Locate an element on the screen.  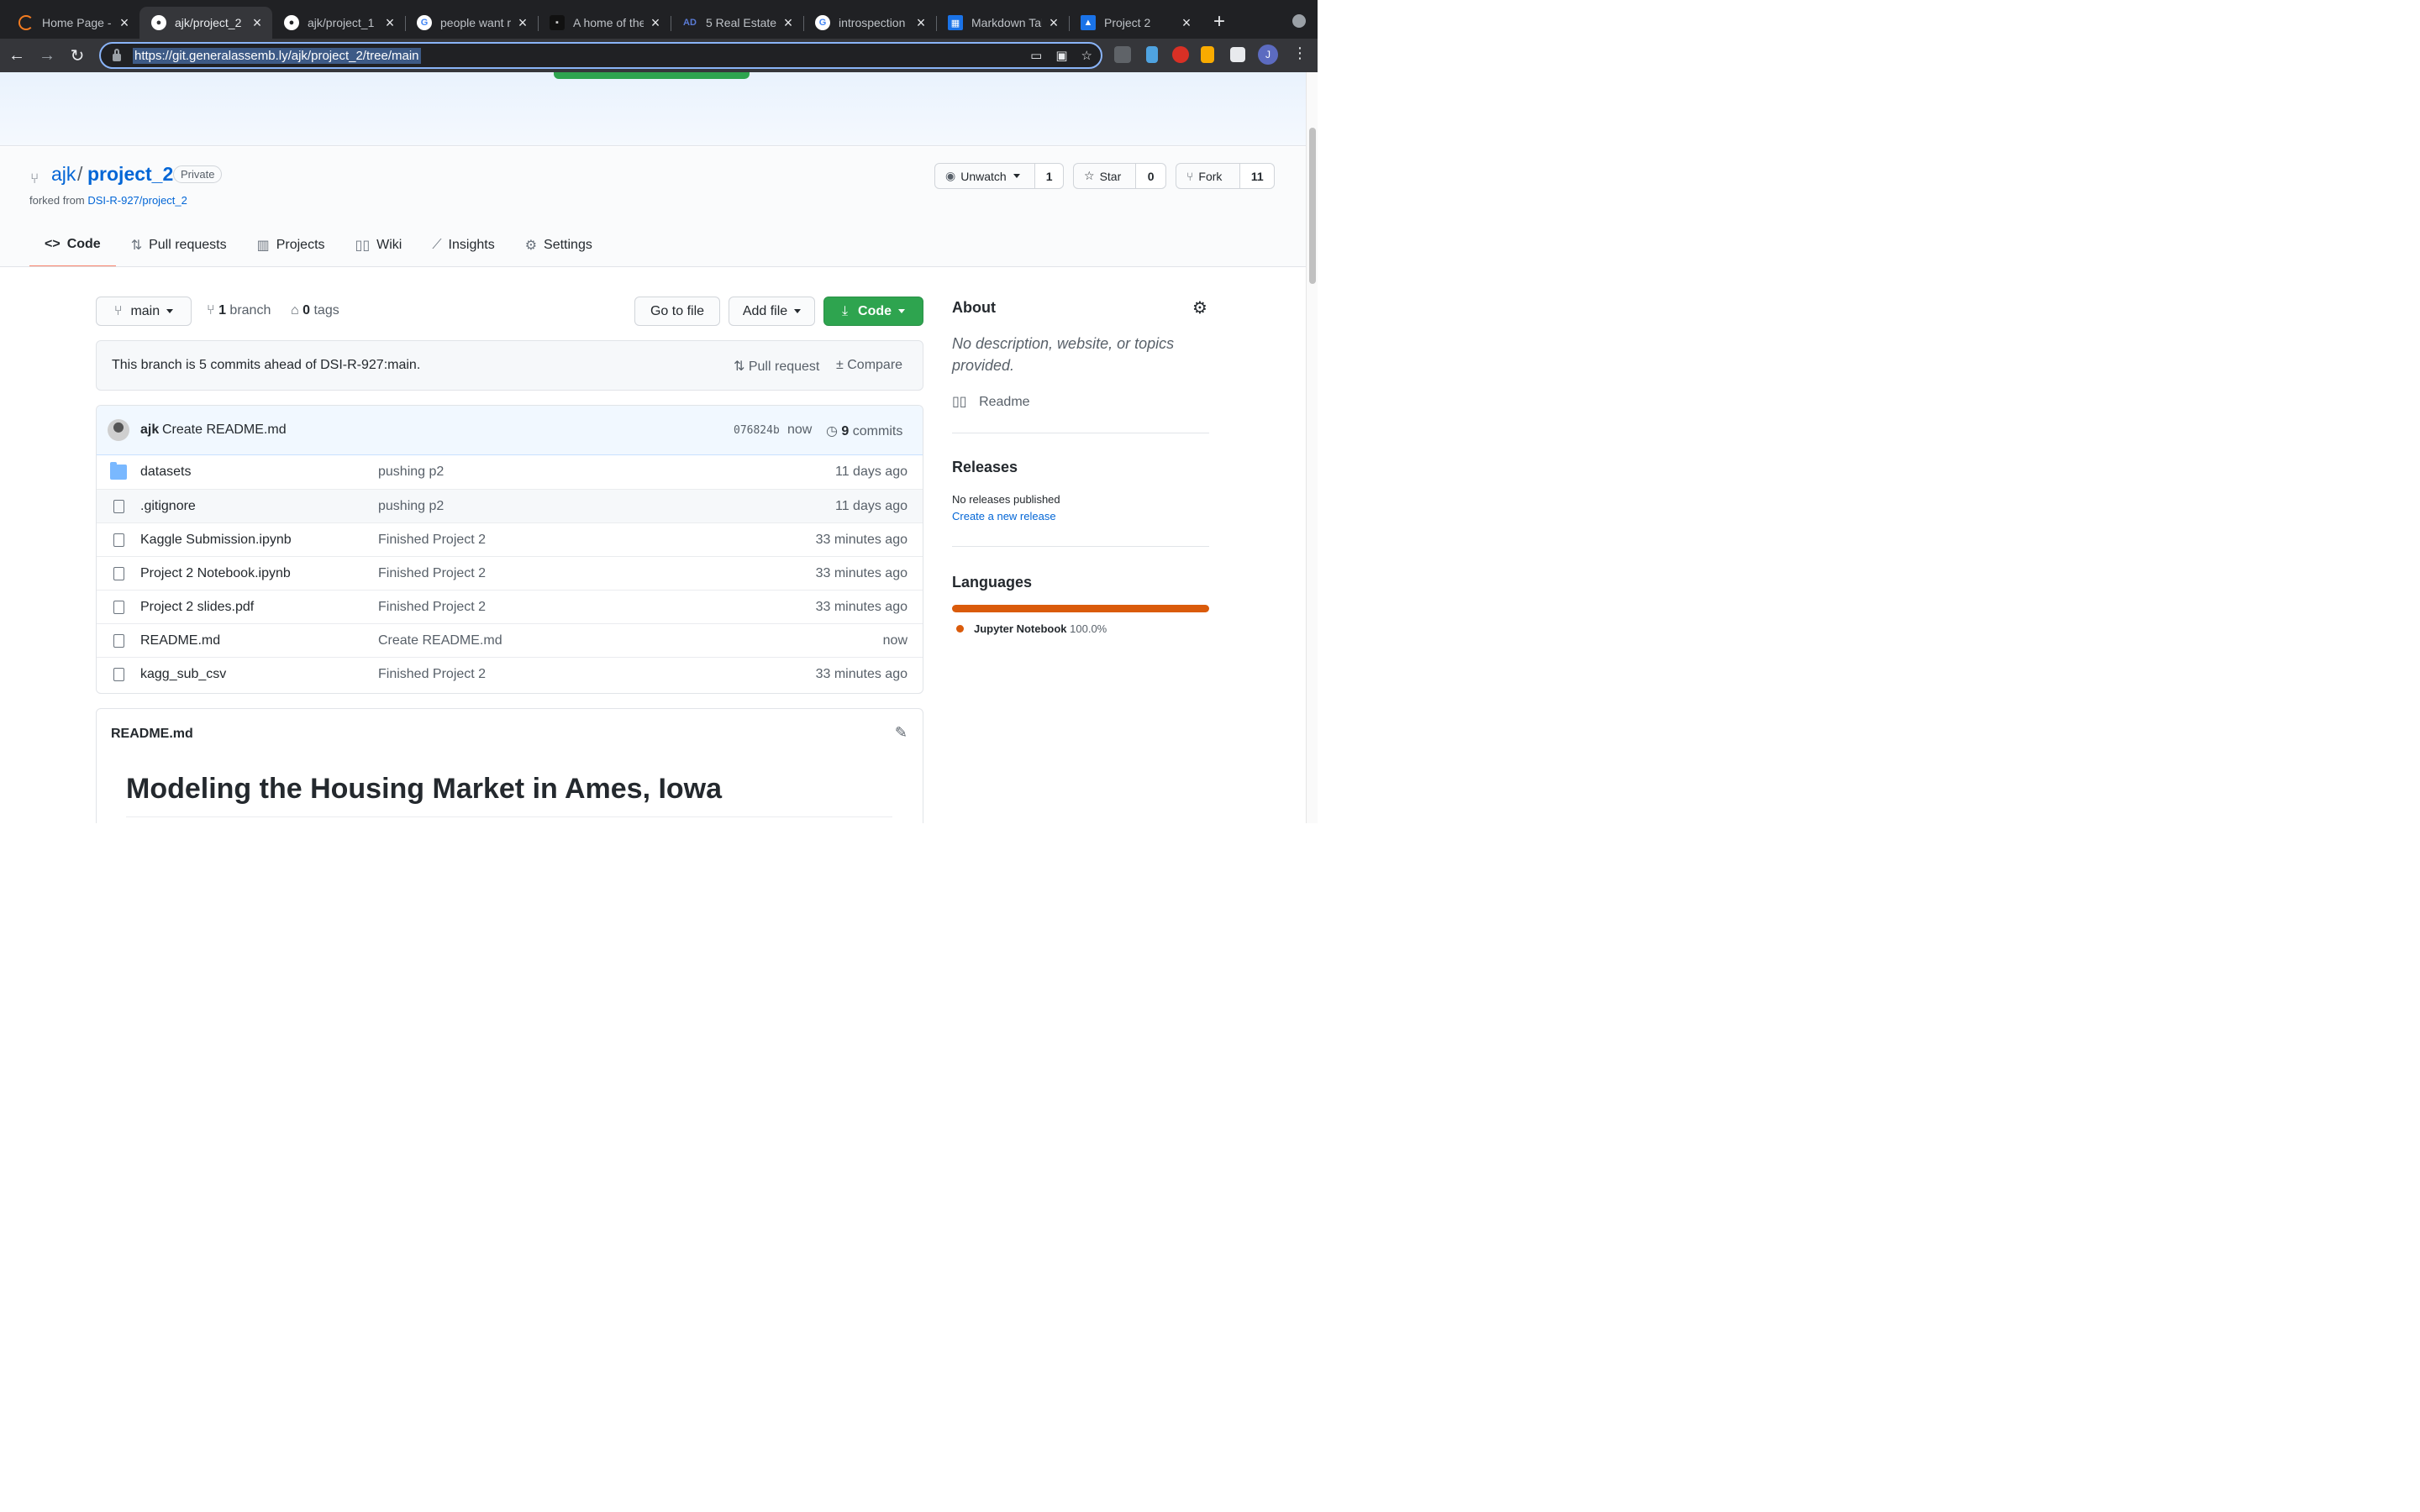
compare-link: ± Compare is located at coordinates (869, 365).